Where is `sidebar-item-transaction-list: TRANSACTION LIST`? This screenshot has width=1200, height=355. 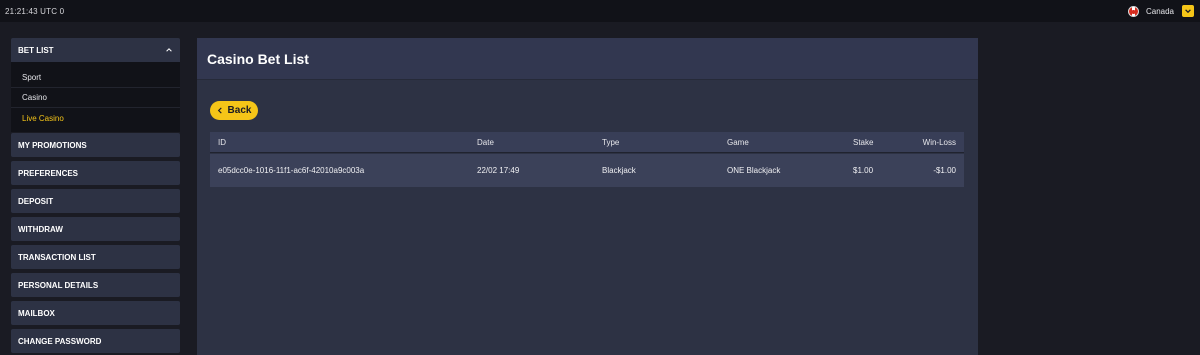
sidebar-item-transaction-list: TRANSACTION LIST is located at coordinates (95, 257).